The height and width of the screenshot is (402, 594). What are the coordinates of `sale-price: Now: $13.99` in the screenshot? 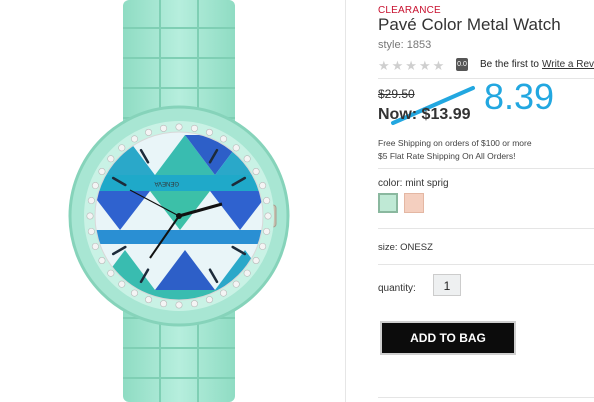 It's located at (424, 114).